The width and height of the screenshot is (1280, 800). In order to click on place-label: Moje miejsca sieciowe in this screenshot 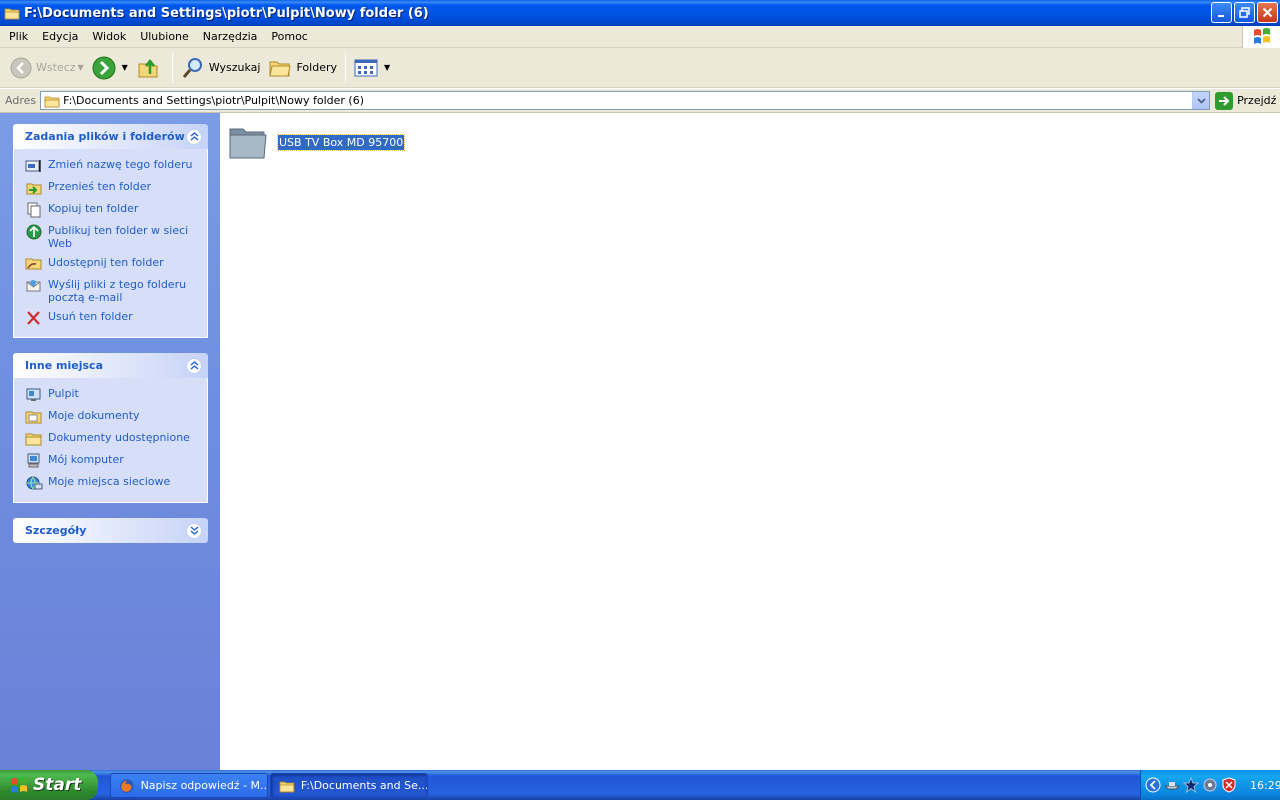, I will do `click(109, 481)`.